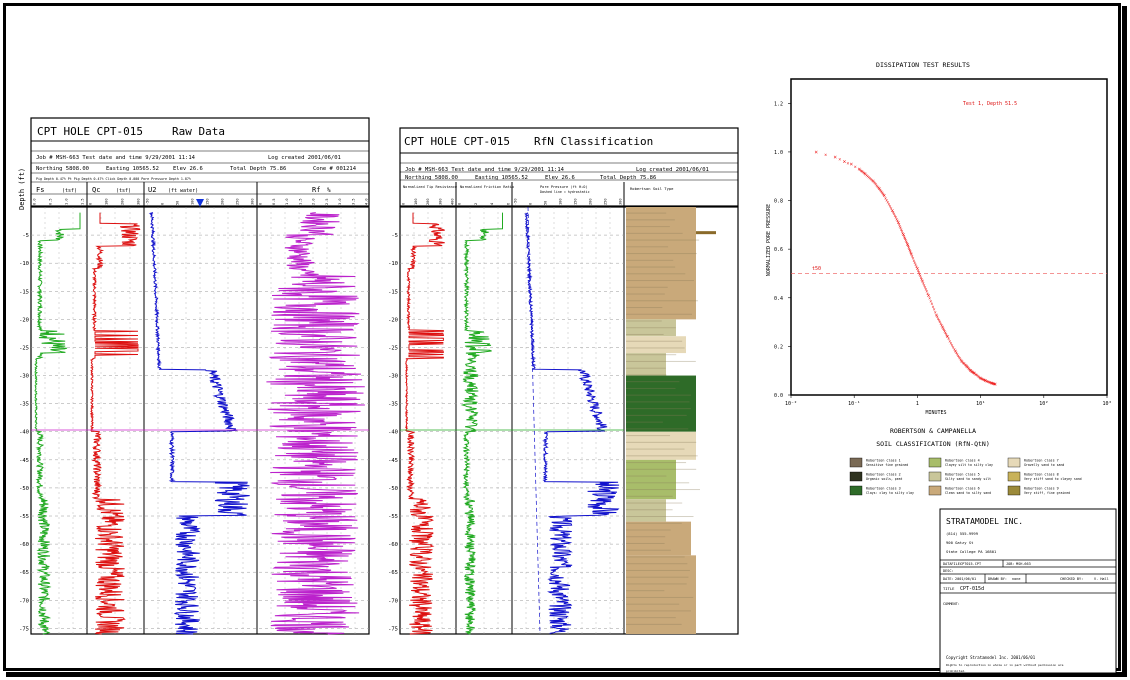 The width and height of the screenshot is (1130, 680). I want to click on fs-unit: (tsf), so click(69, 191).